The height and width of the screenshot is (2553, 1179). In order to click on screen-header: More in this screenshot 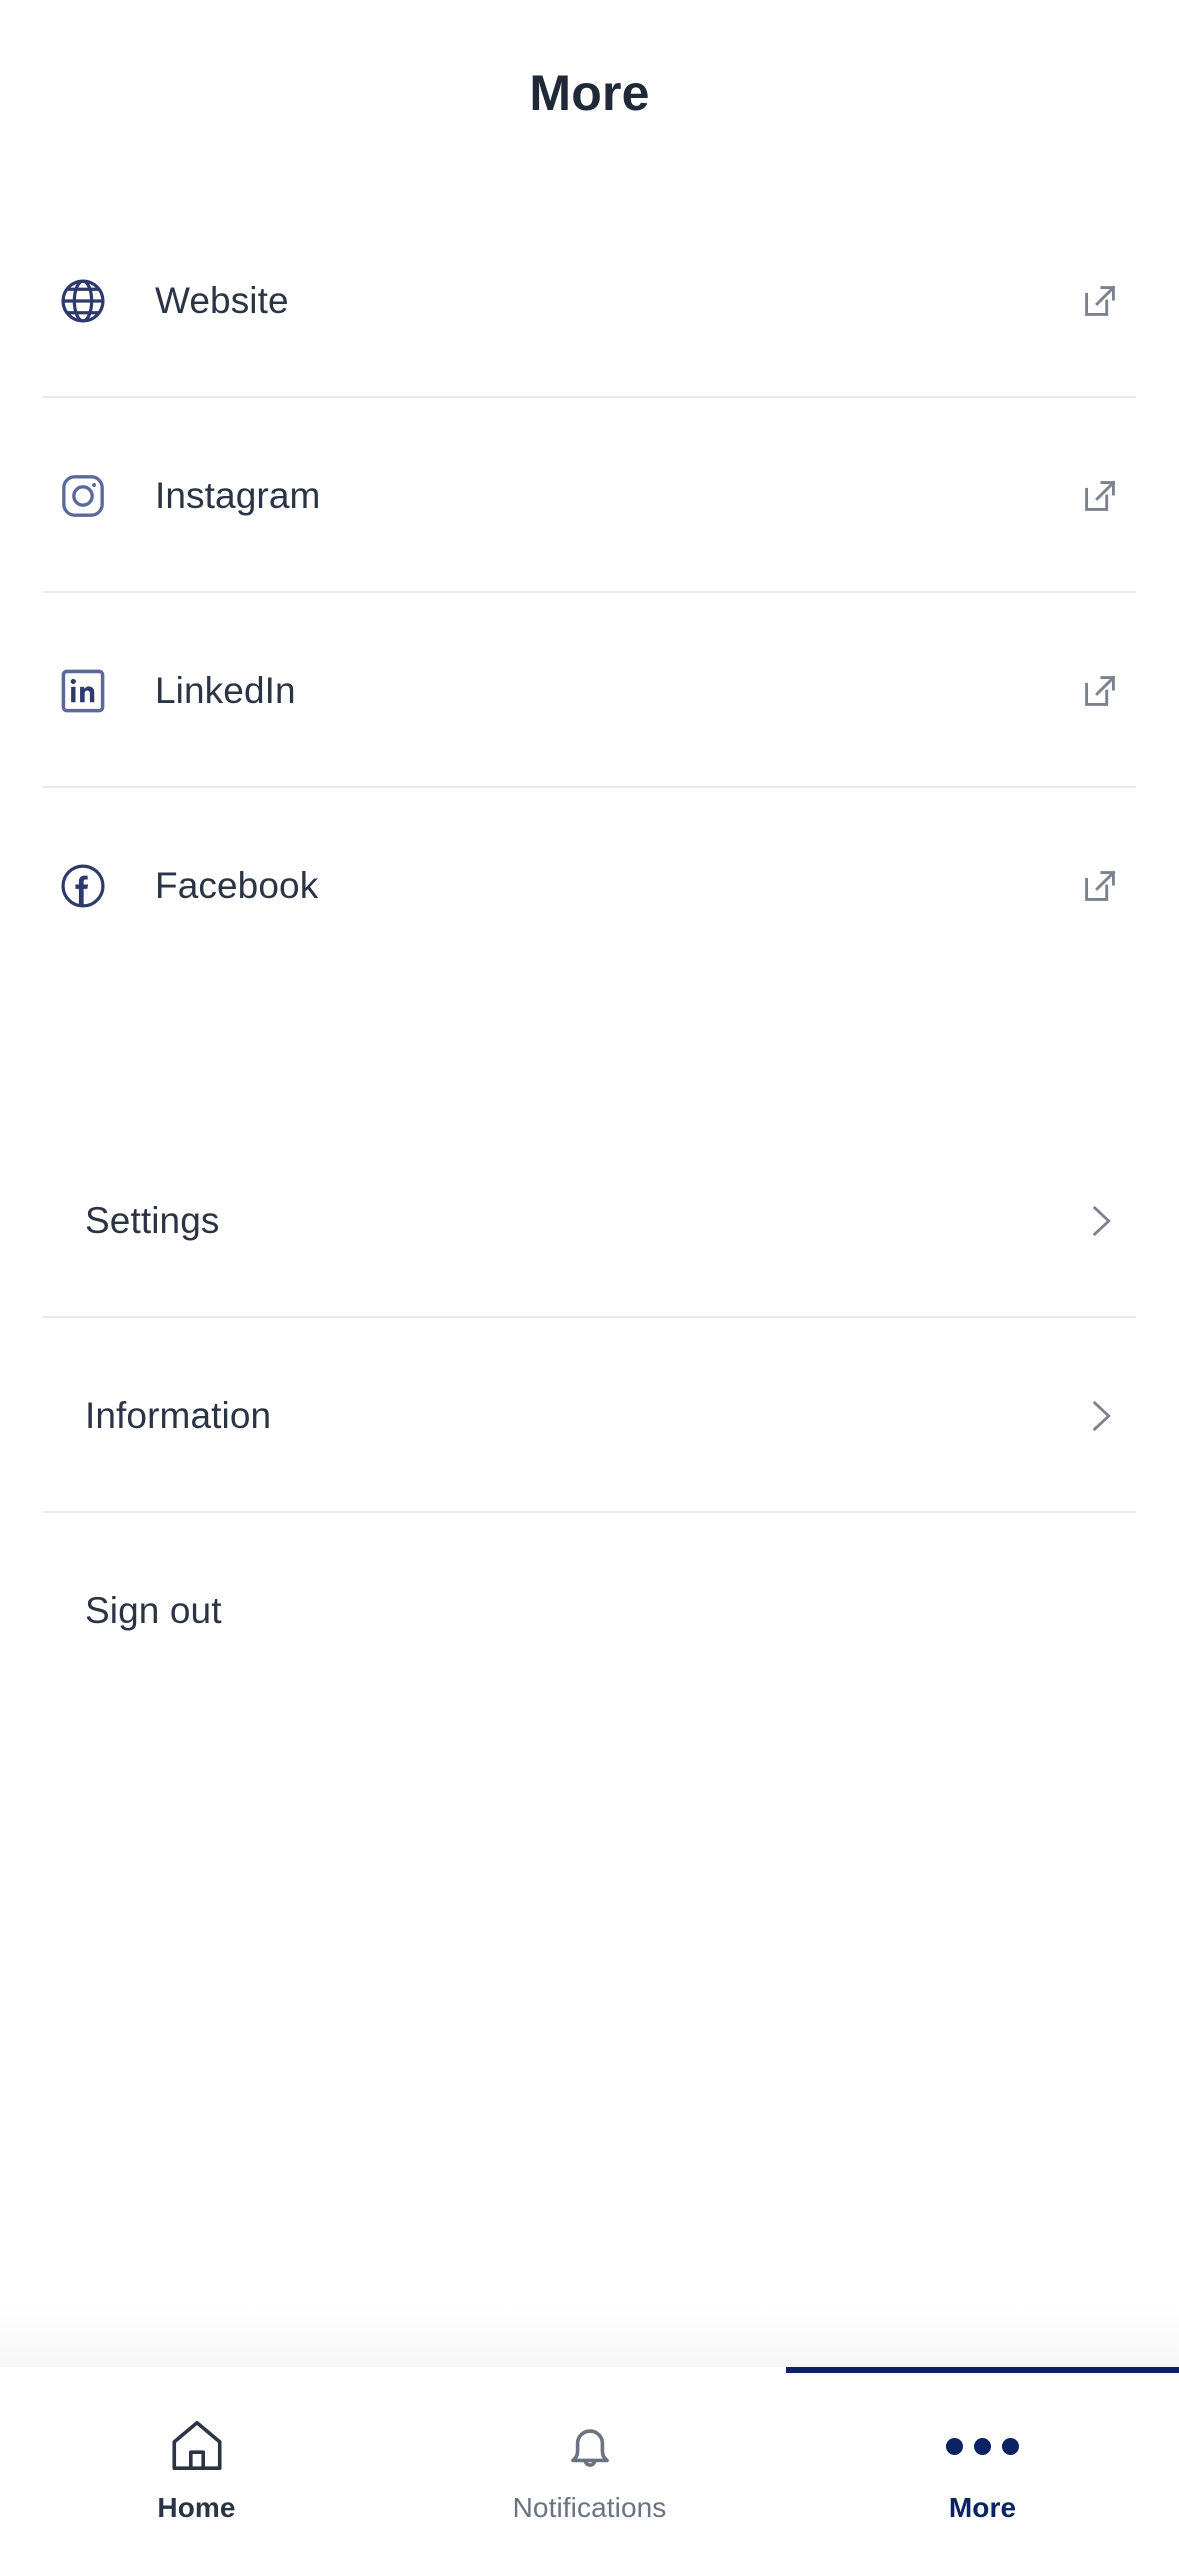, I will do `click(589, 92)`.